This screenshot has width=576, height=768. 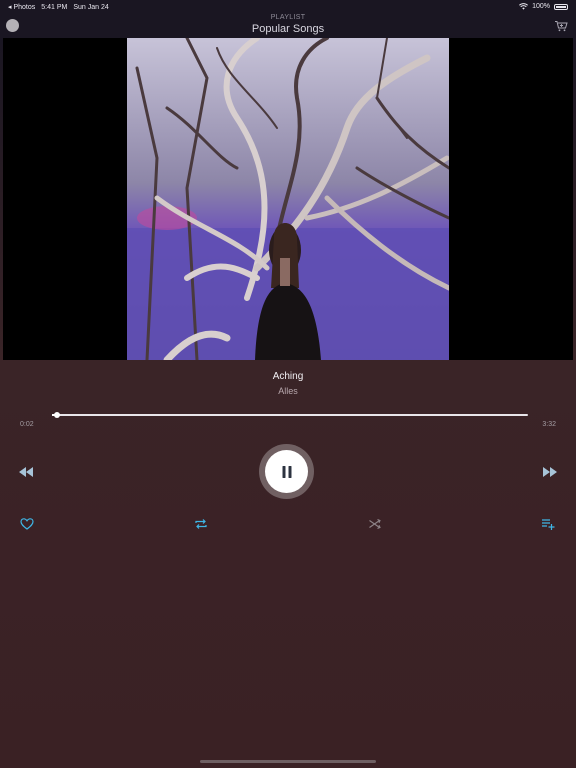 I want to click on header: PLAYLIST Popular Songs, so click(x=288, y=25).